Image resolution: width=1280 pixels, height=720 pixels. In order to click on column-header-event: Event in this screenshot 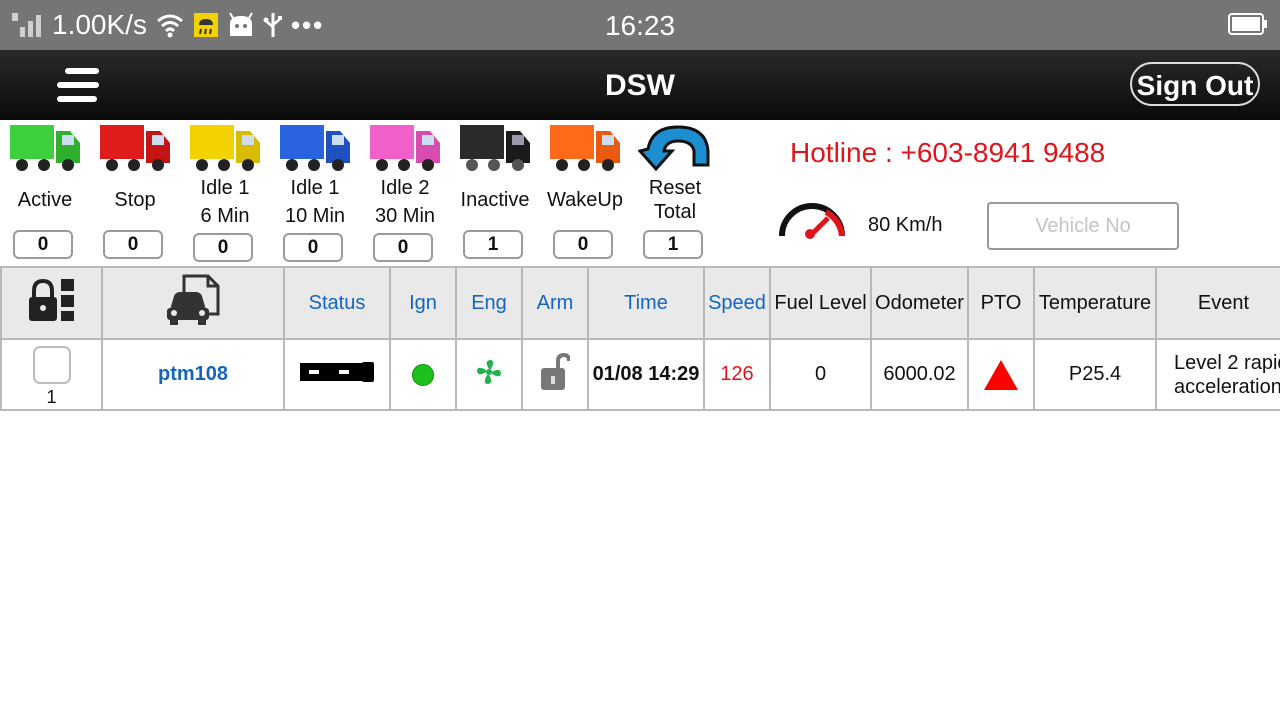, I will do `click(1217, 303)`.